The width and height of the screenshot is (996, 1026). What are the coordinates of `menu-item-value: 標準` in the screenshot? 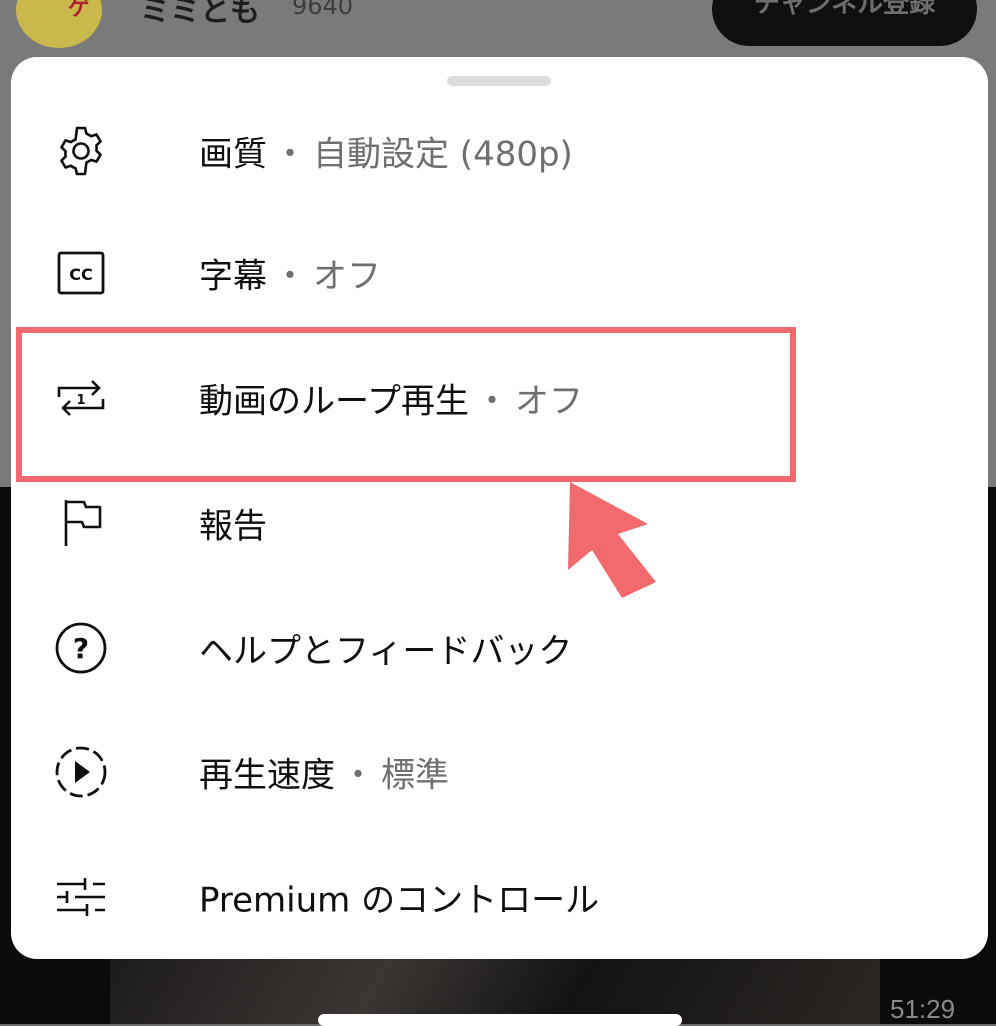 It's located at (415, 775).